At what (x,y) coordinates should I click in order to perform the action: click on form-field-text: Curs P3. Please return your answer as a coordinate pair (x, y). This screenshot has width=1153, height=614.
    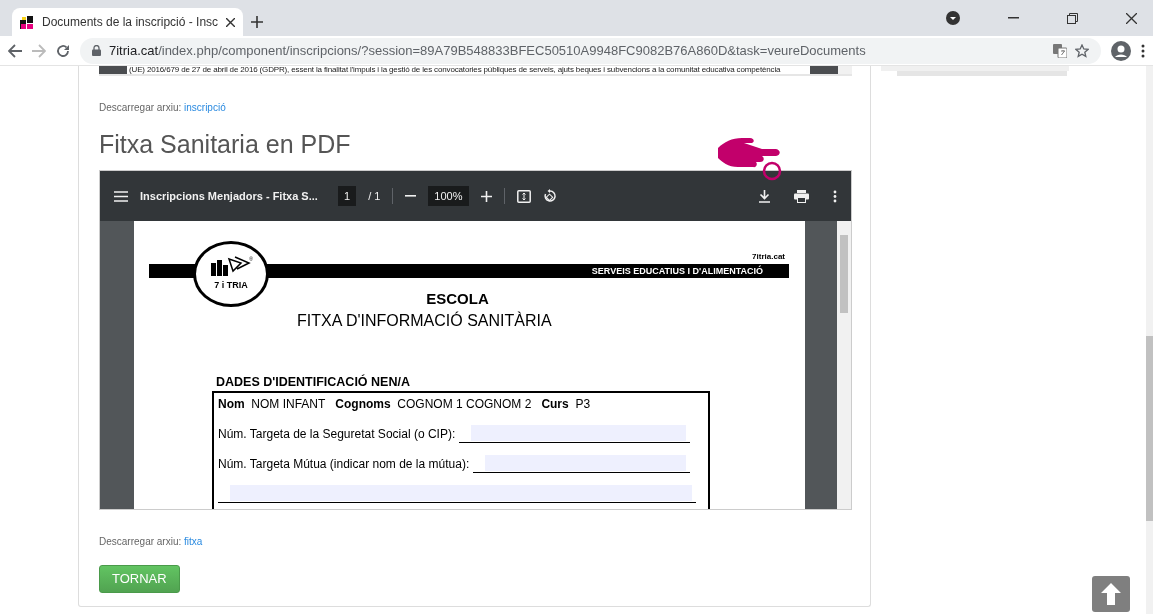
    Looking at the image, I should click on (566, 404).